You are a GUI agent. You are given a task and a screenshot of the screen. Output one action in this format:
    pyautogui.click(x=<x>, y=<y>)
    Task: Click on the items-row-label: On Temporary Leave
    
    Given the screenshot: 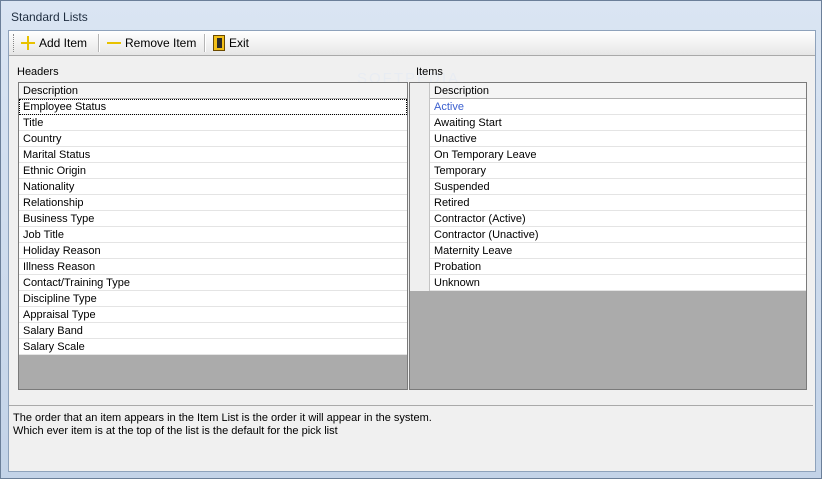 What is the action you would take?
    pyautogui.click(x=485, y=154)
    